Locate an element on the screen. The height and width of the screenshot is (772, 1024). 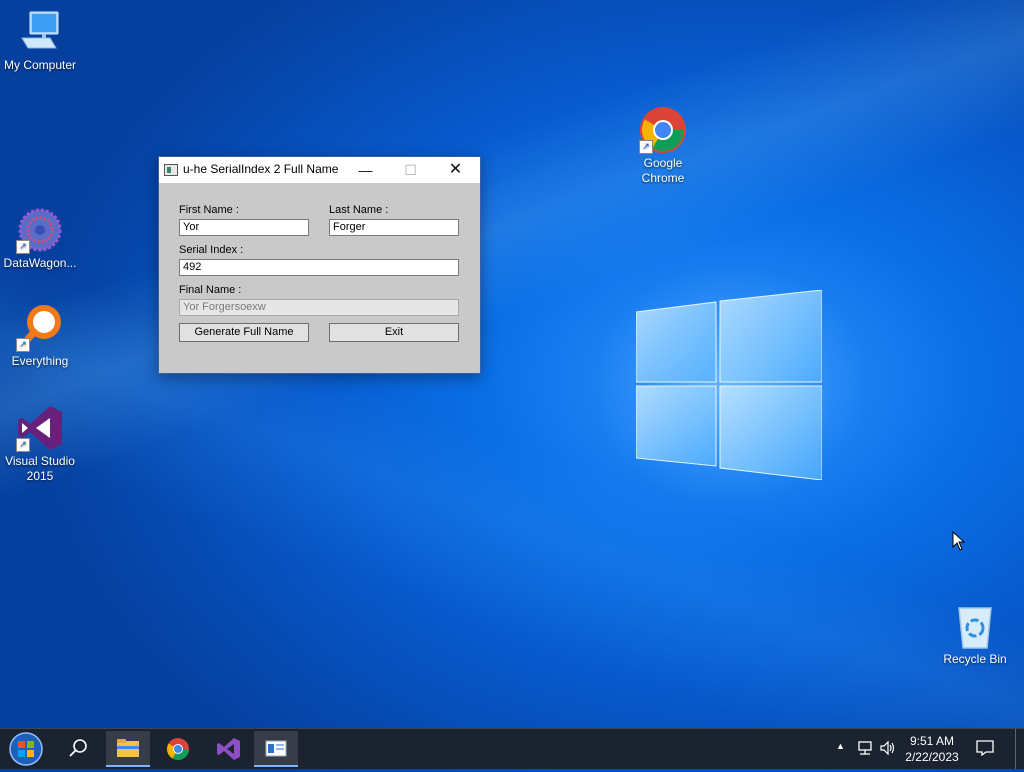
search-icon is located at coordinates (78, 749).